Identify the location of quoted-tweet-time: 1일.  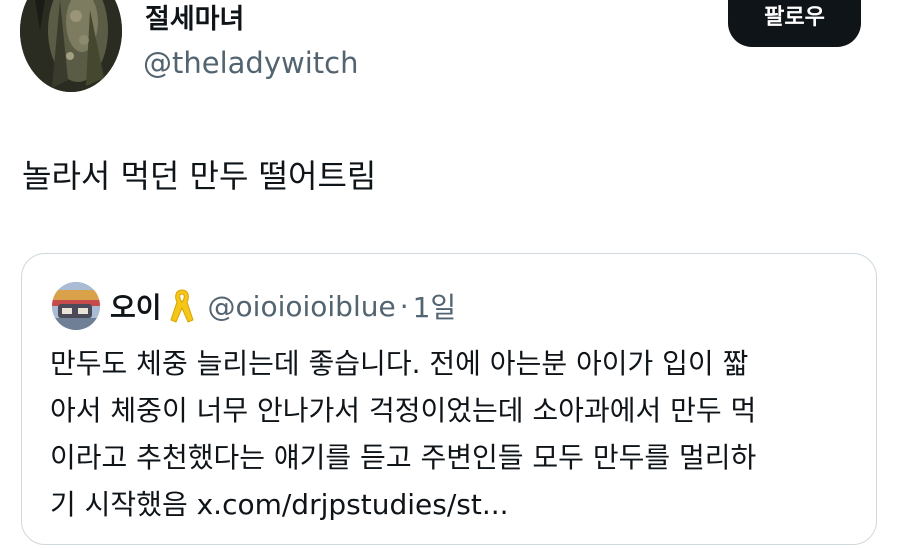
(435, 306).